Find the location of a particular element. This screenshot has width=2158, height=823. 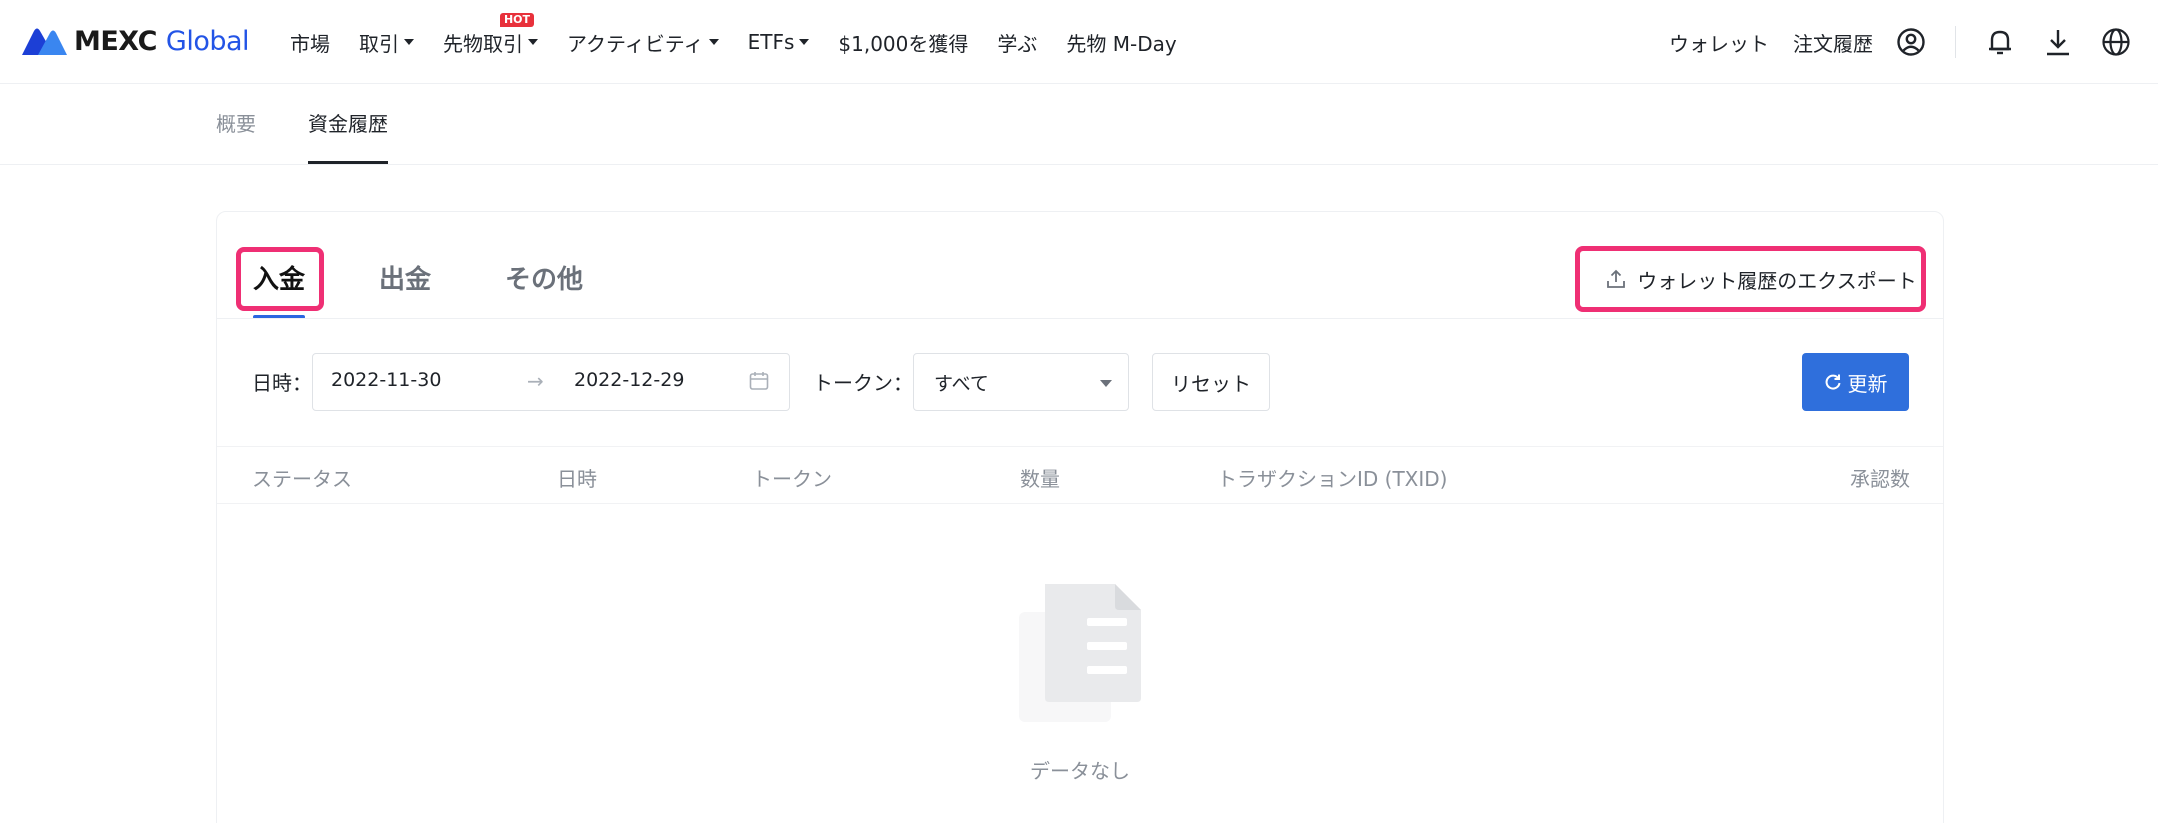

nav-item-label: 学ぶ is located at coordinates (1017, 43).